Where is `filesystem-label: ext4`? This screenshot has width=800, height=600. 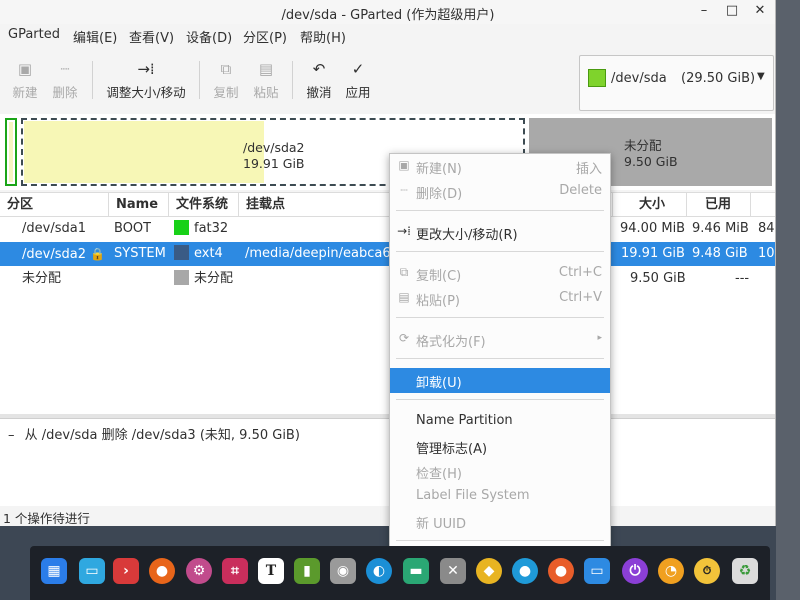 filesystem-label: ext4 is located at coordinates (208, 253).